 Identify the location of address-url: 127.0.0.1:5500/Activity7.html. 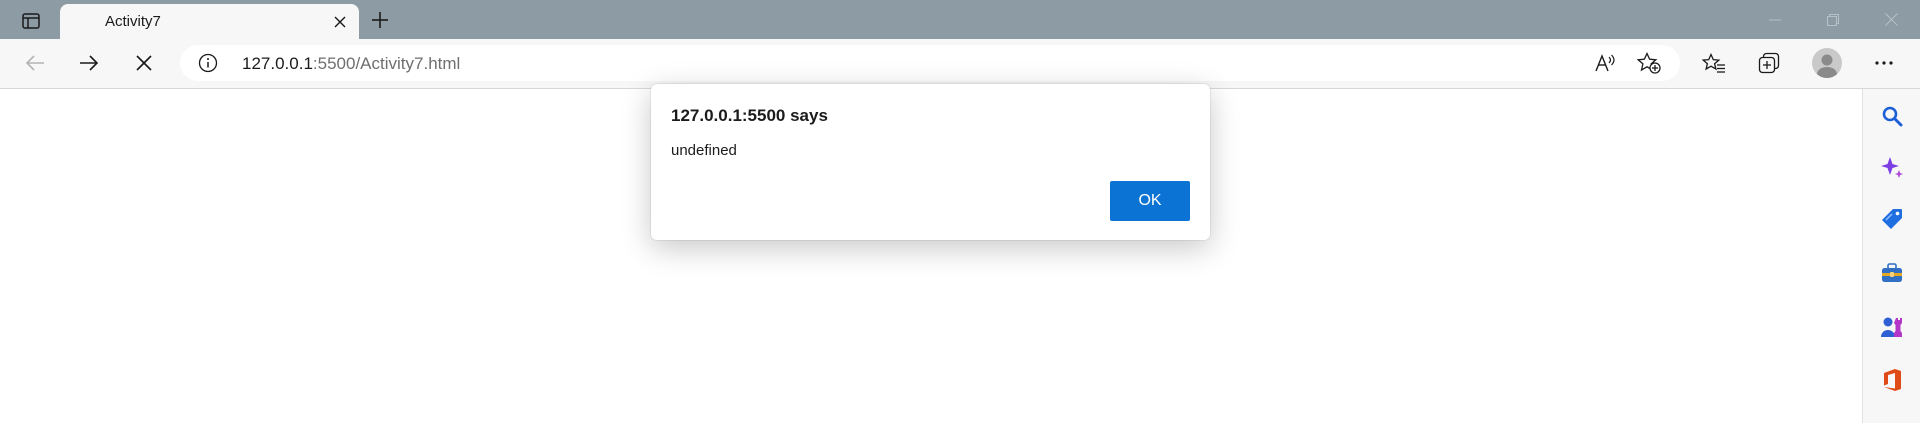
(351, 64).